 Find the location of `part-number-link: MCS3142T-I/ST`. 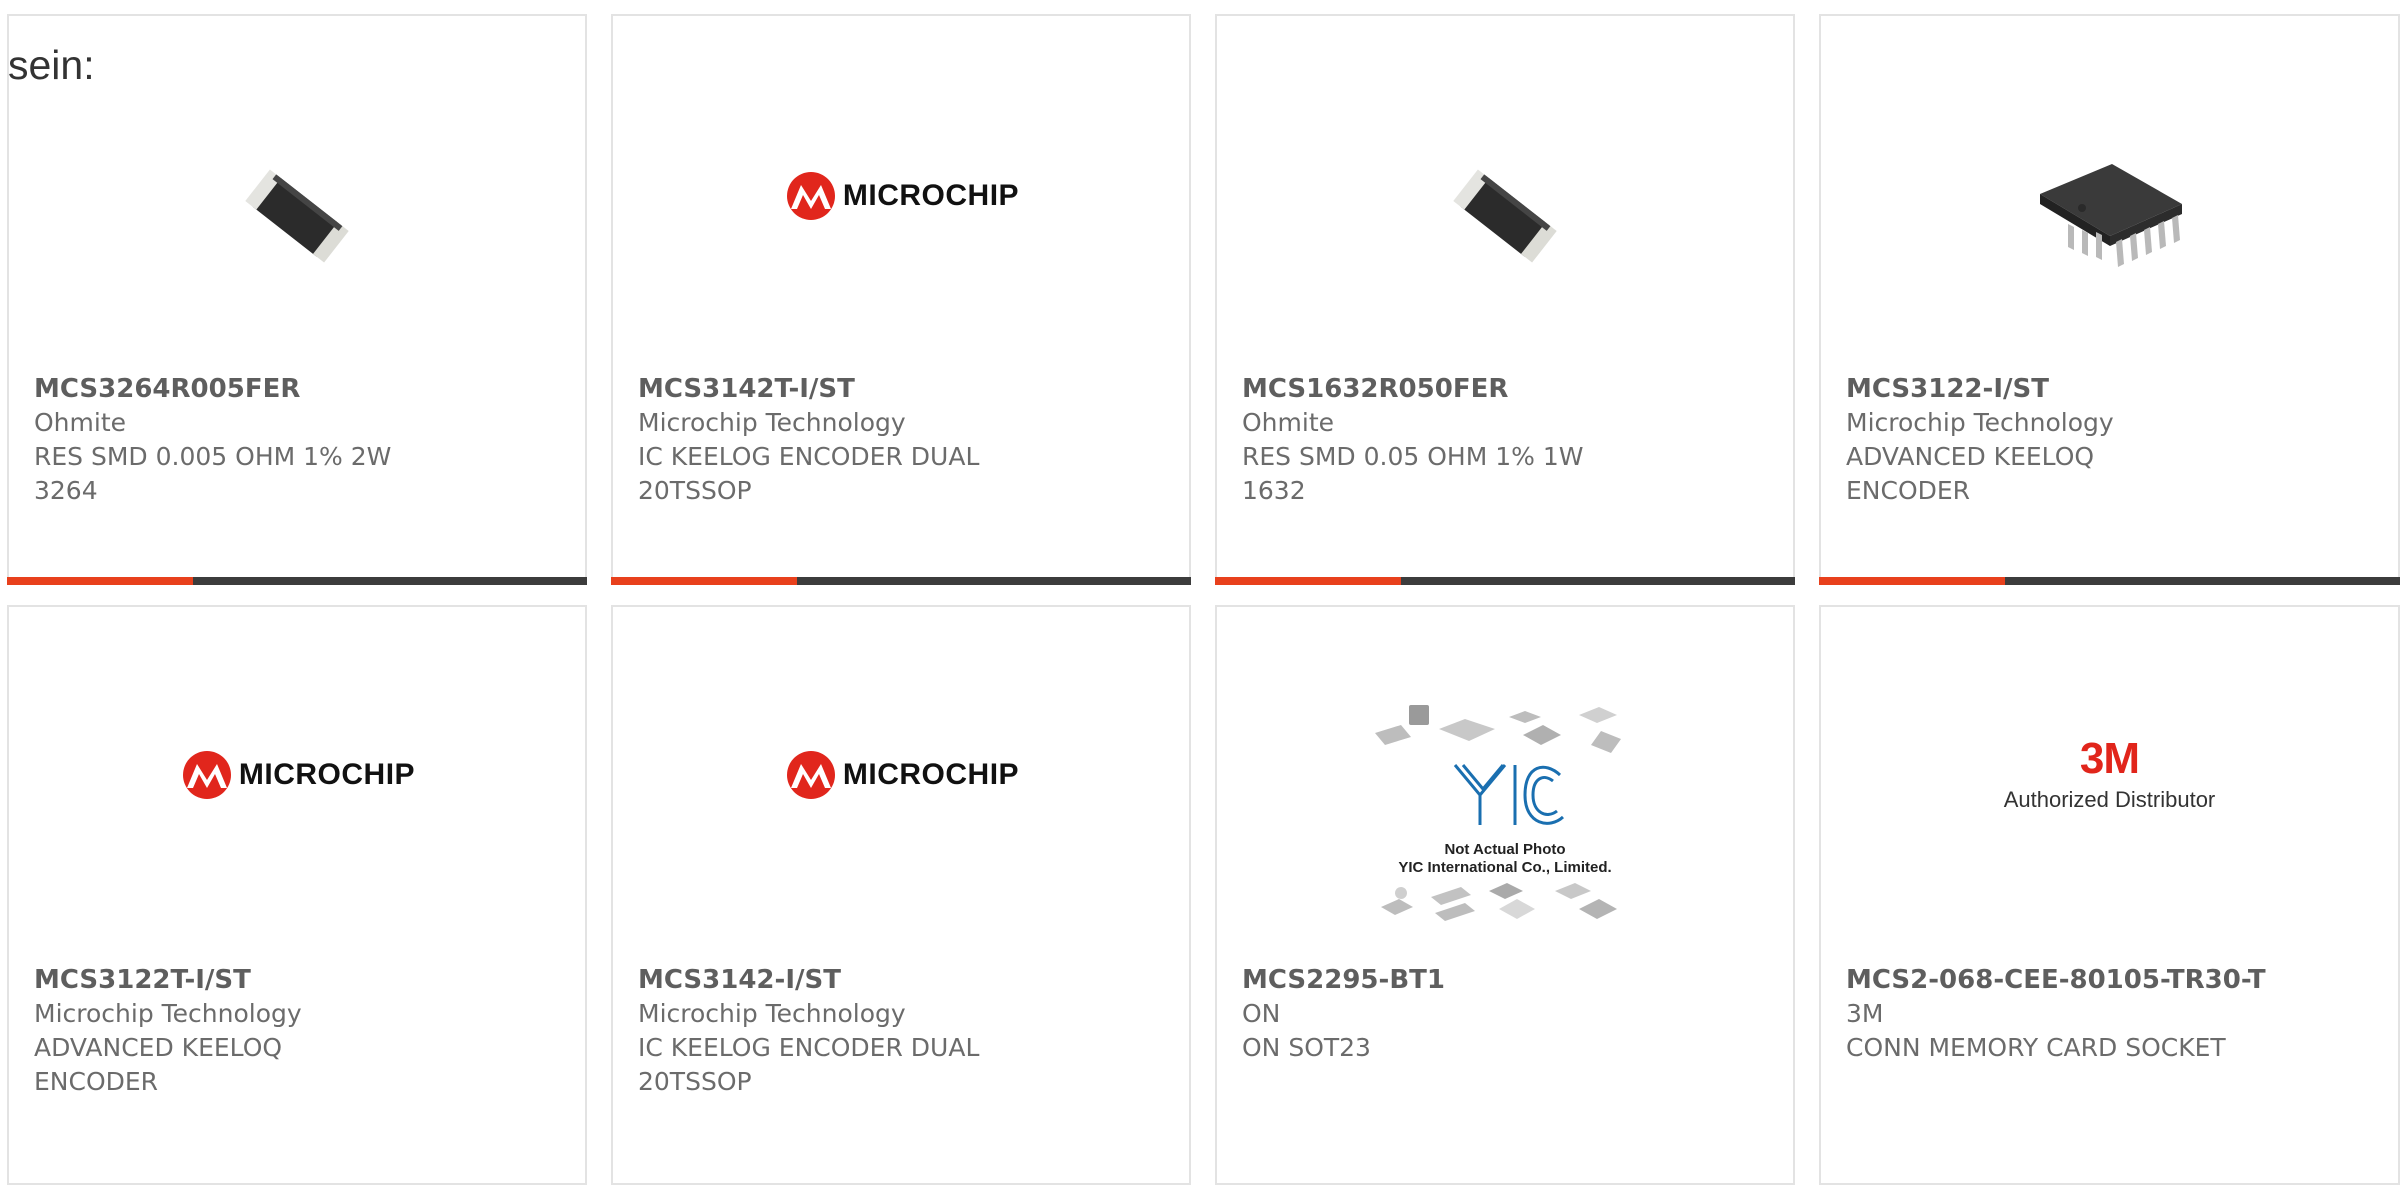

part-number-link: MCS3142T-I/ST is located at coordinates (903, 389).